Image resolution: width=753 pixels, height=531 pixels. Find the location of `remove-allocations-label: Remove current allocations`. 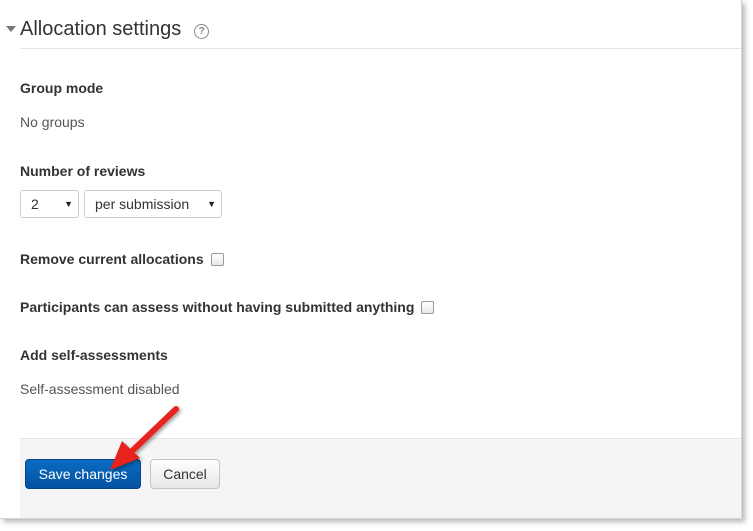

remove-allocations-label: Remove current allocations is located at coordinates (112, 259).